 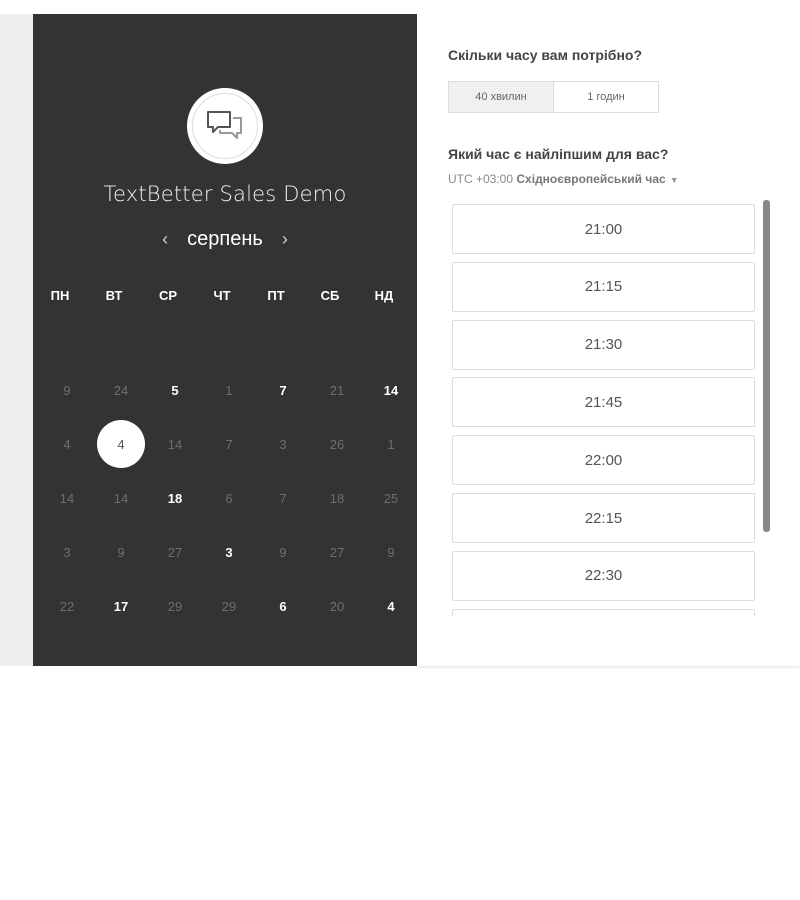 What do you see at coordinates (603, 575) in the screenshot?
I see `time-slot: 22:30` at bounding box center [603, 575].